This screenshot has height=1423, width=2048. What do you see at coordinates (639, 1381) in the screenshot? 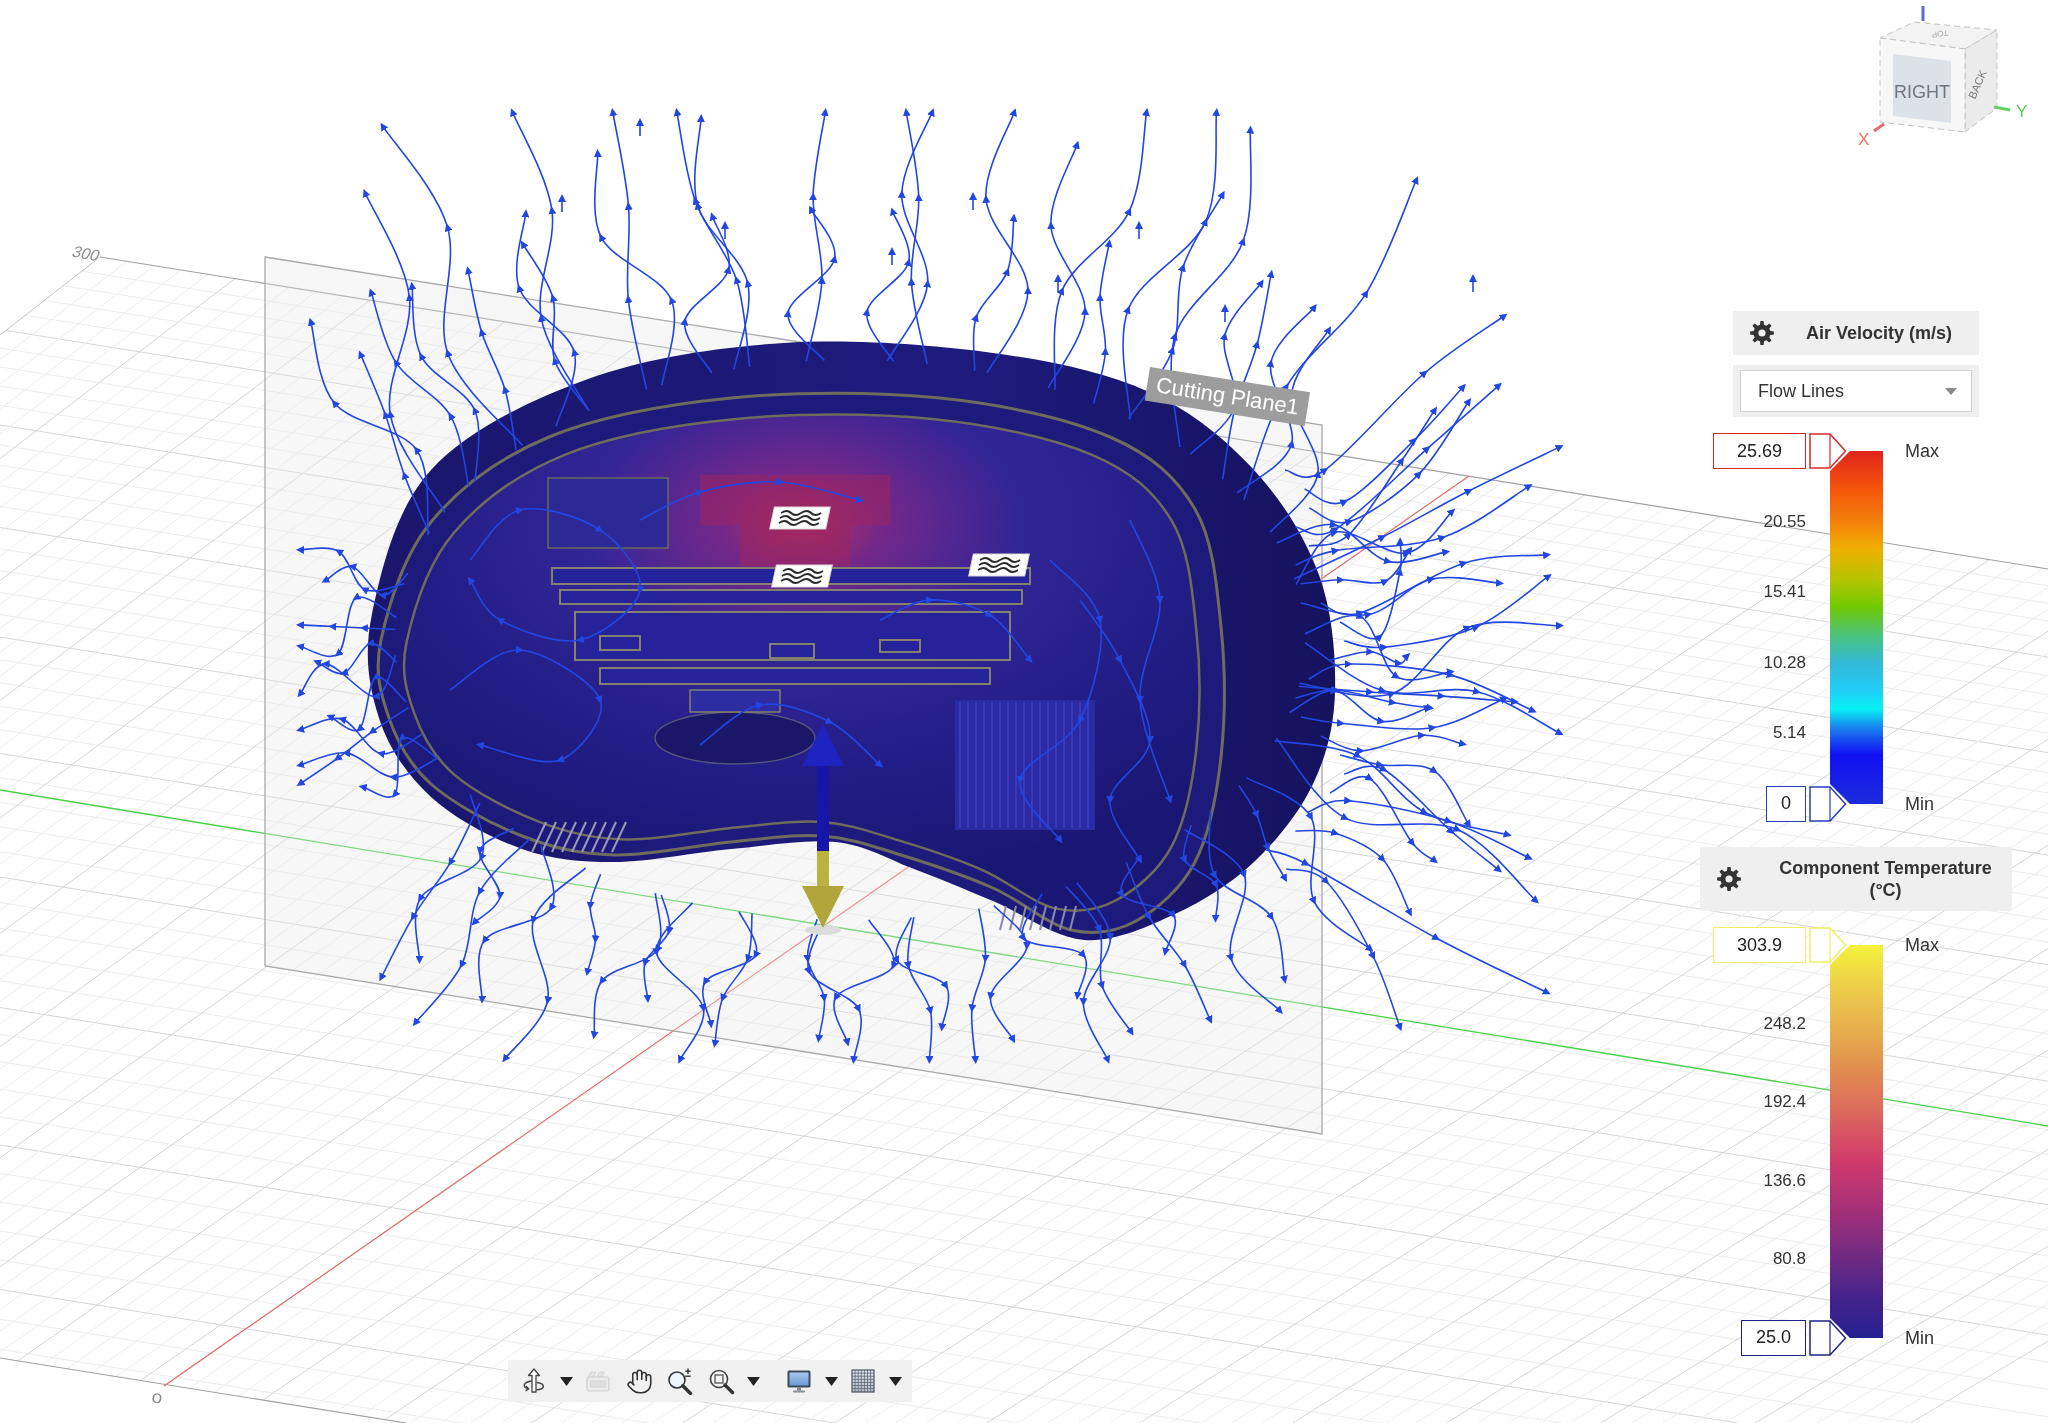
I see `hand-icon` at bounding box center [639, 1381].